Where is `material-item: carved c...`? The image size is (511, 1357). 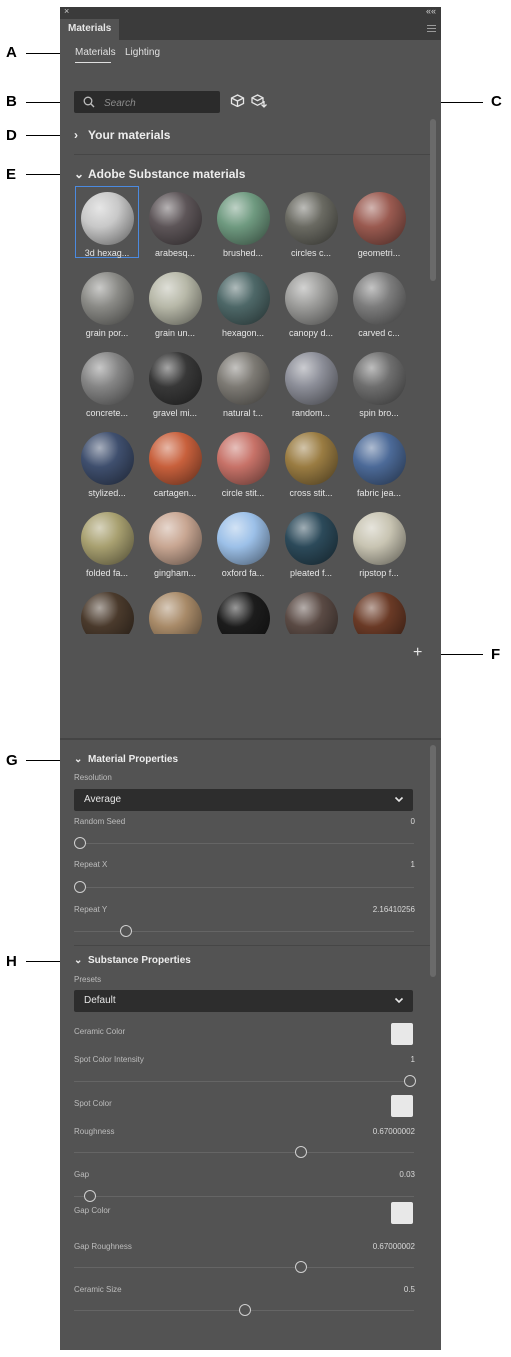
material-item: carved c... is located at coordinates (379, 302).